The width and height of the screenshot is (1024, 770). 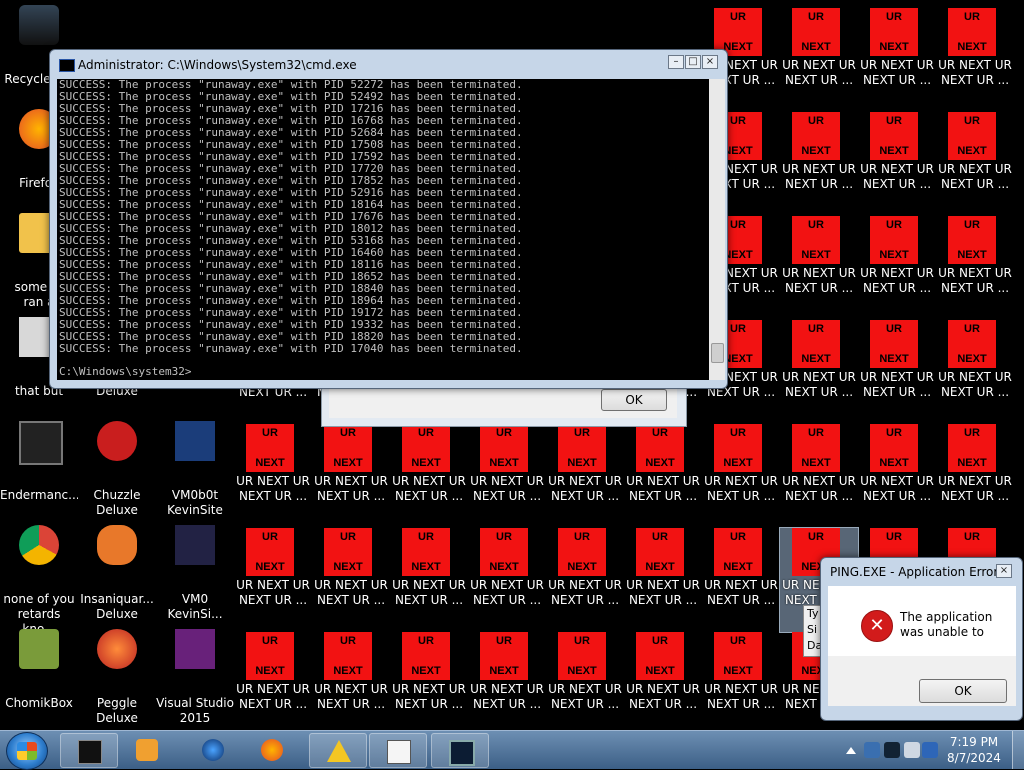 I want to click on console-prompt: C:\Windows\system32>, so click(x=125, y=372).